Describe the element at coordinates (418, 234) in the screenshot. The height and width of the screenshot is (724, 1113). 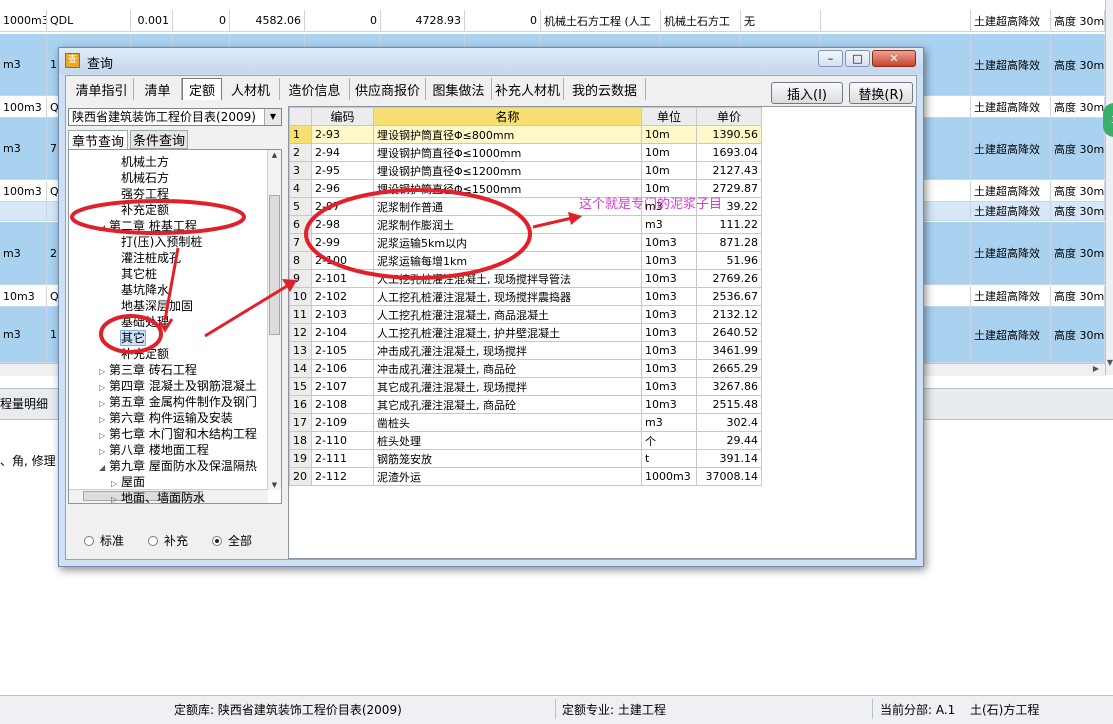
I see `annotation-ellipse-mud-rows` at that location.